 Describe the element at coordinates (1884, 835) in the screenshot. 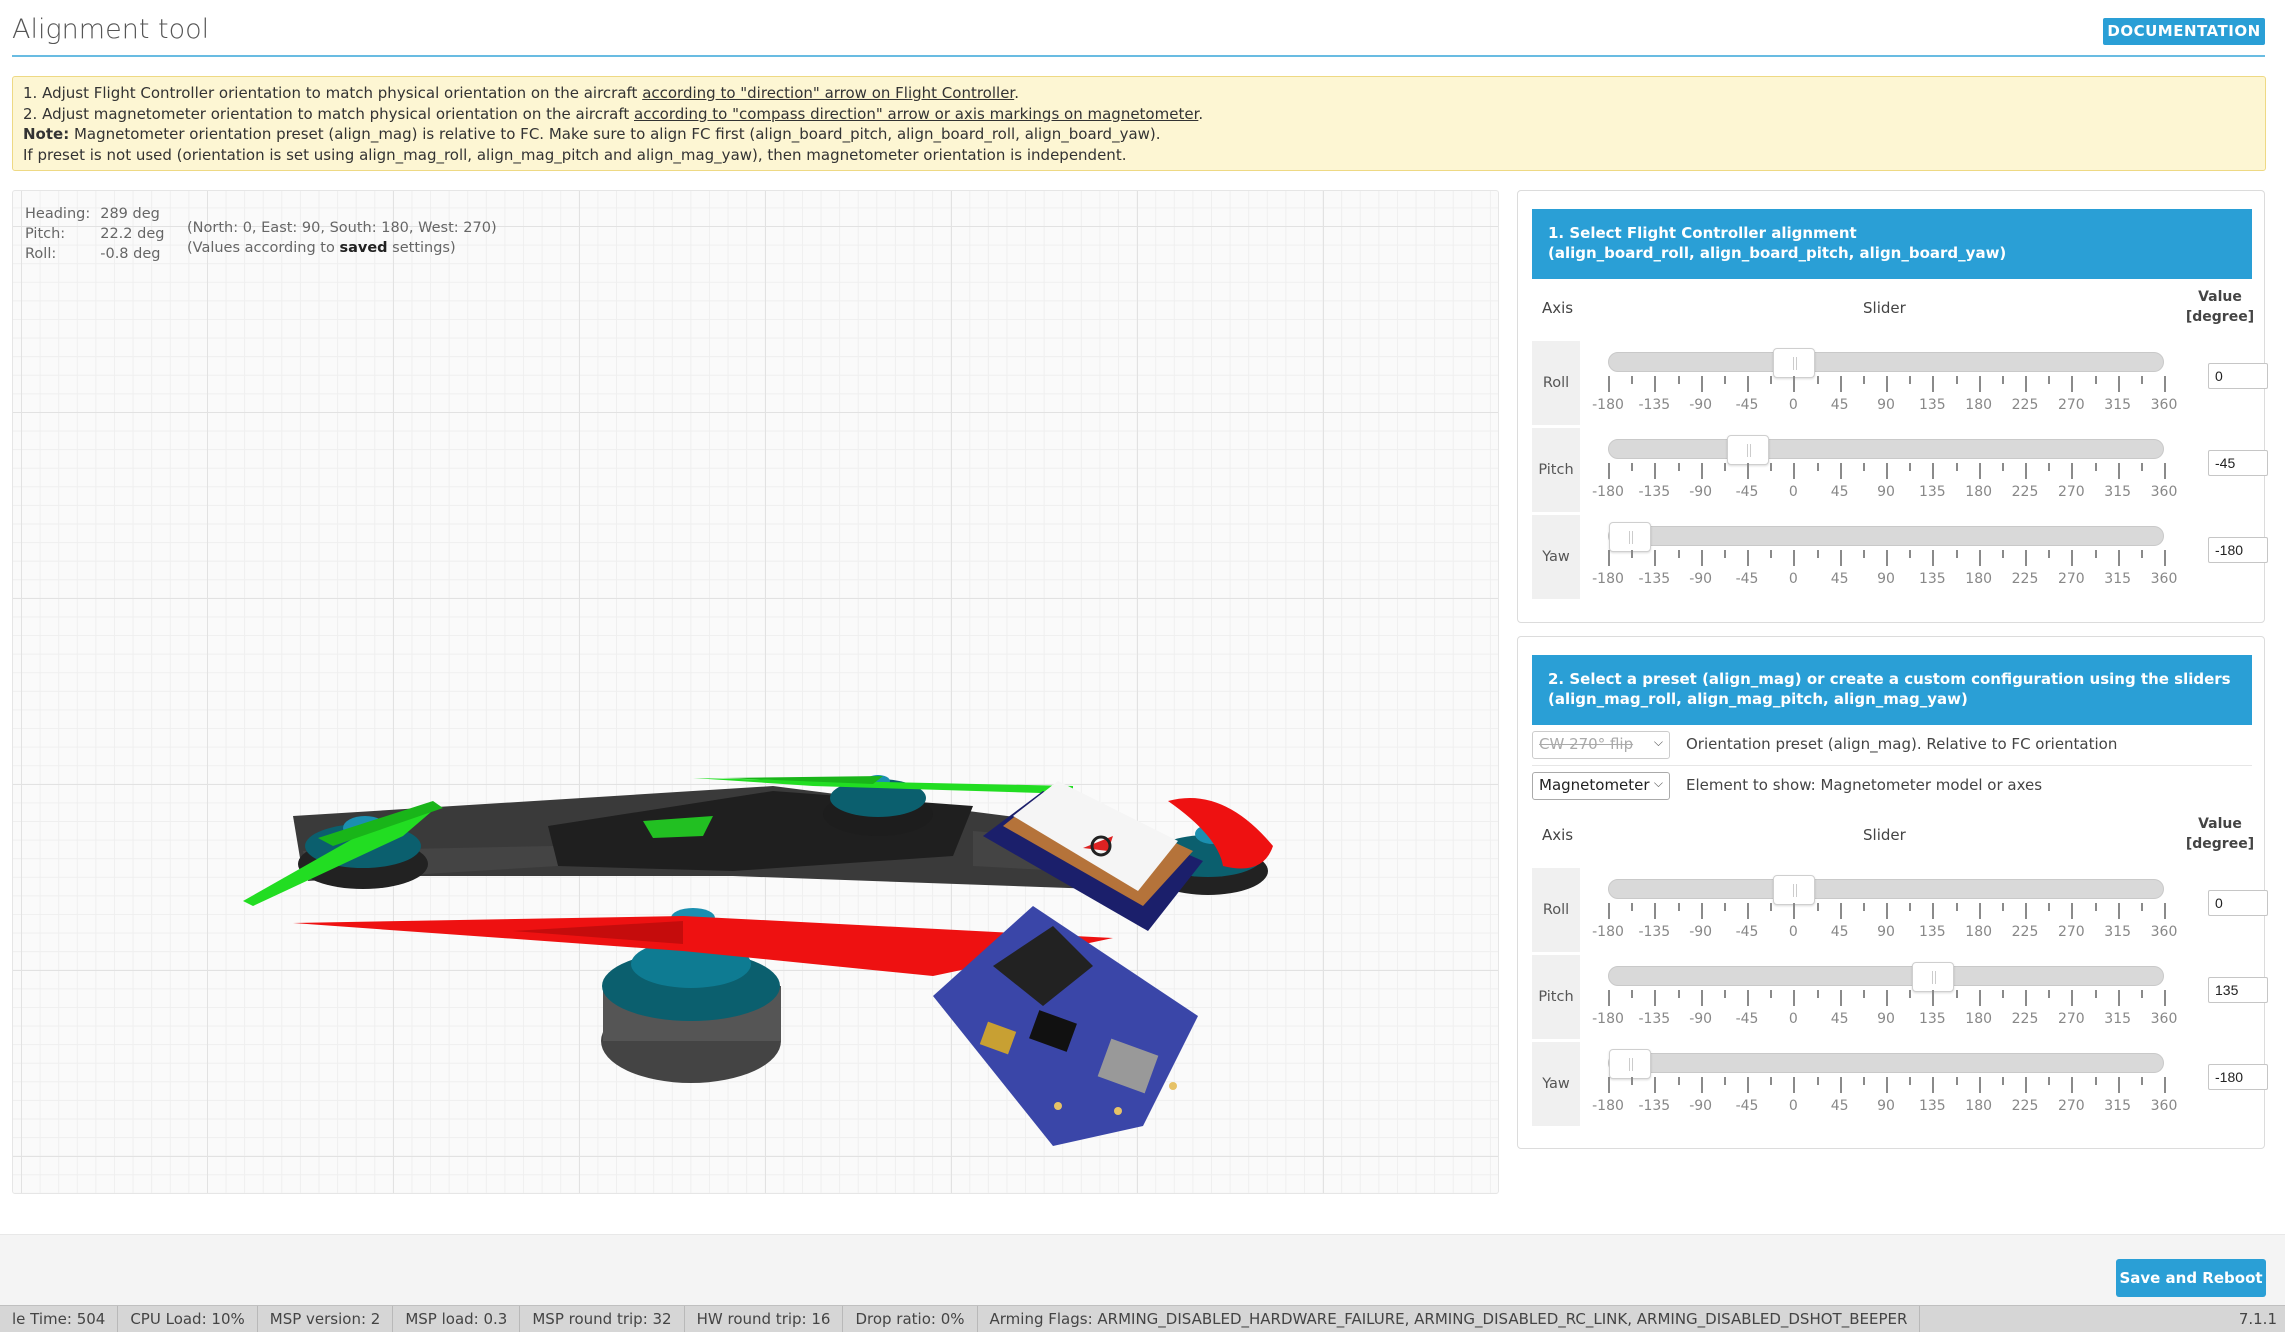

I see `mag-col-slider: Slider` at that location.